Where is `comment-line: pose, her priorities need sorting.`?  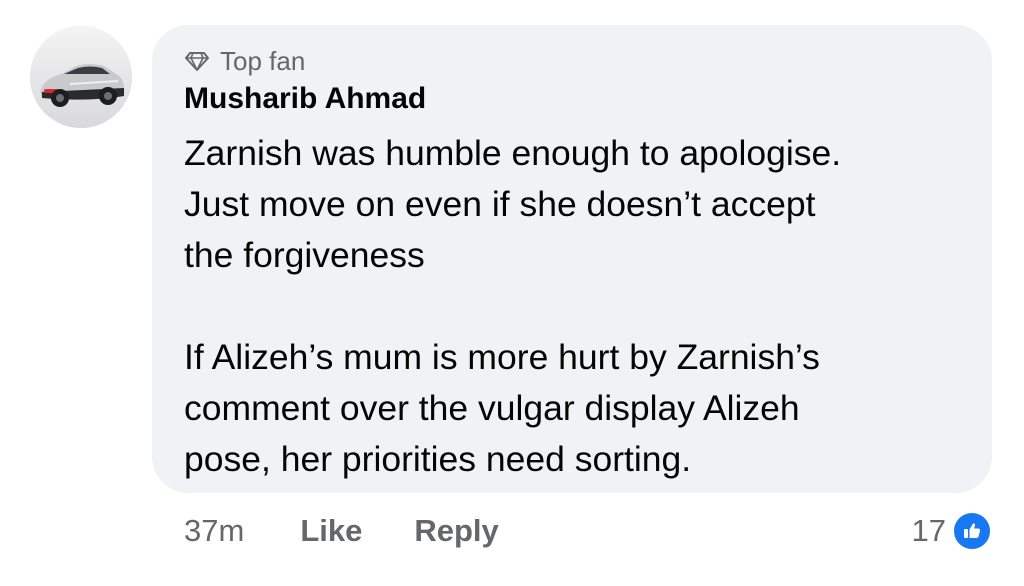
comment-line: pose, her priorities need sorting. is located at coordinates (438, 459).